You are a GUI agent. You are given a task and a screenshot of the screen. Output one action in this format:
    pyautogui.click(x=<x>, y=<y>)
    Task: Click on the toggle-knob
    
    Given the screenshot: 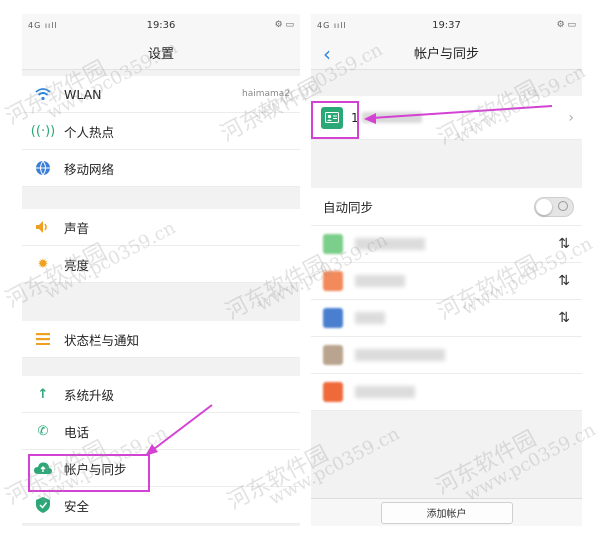 What is the action you would take?
    pyautogui.click(x=544, y=206)
    